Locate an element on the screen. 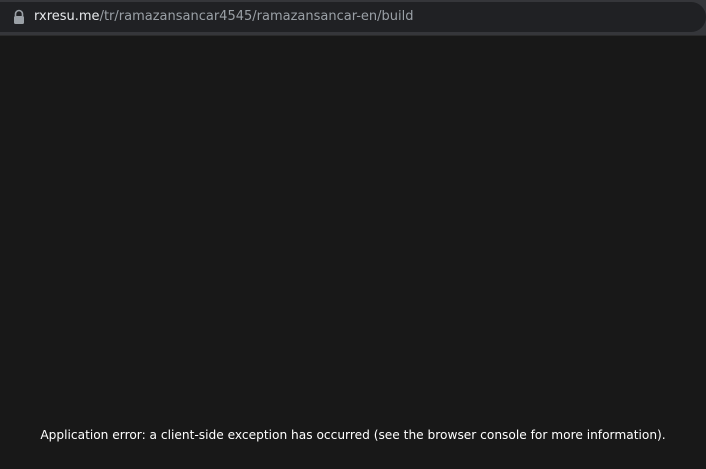 The width and height of the screenshot is (706, 469). address-host: rxresu.me is located at coordinates (67, 16).